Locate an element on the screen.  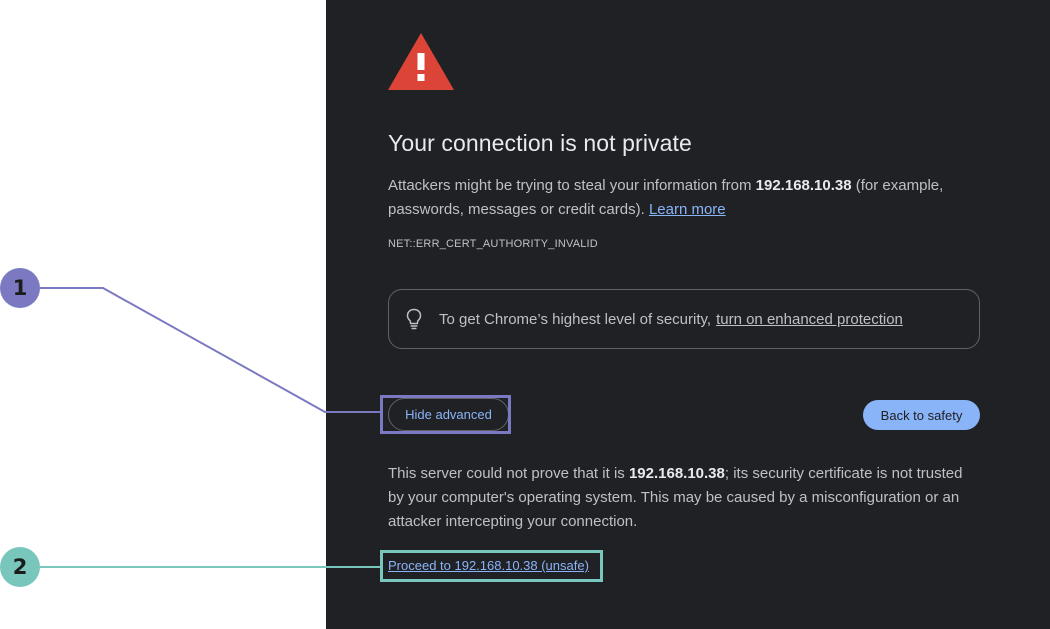
warning-triangle-icon is located at coordinates (421, 61).